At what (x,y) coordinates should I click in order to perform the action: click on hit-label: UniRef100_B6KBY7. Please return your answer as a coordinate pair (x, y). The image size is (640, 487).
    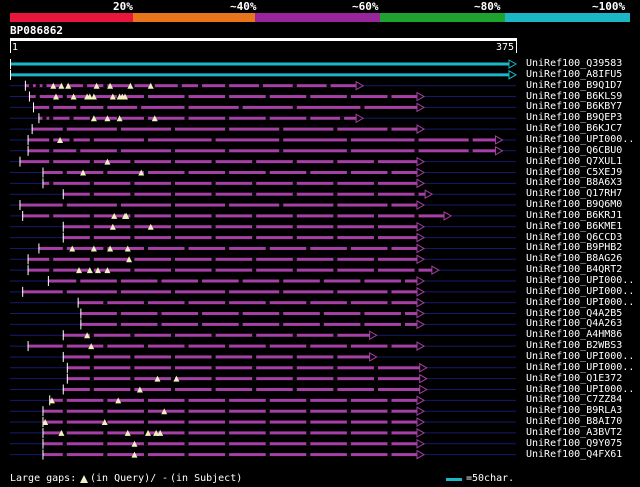
    Looking at the image, I should click on (574, 106).